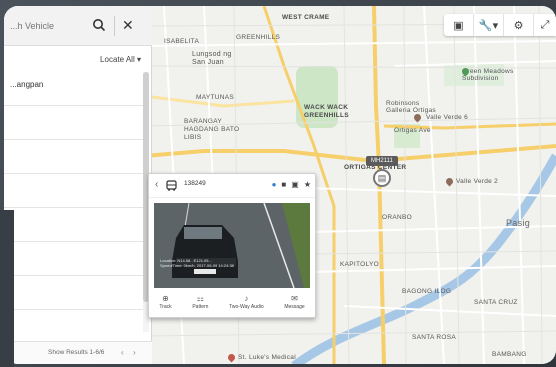  I want to click on layers-icon: ▣, so click(458, 25).